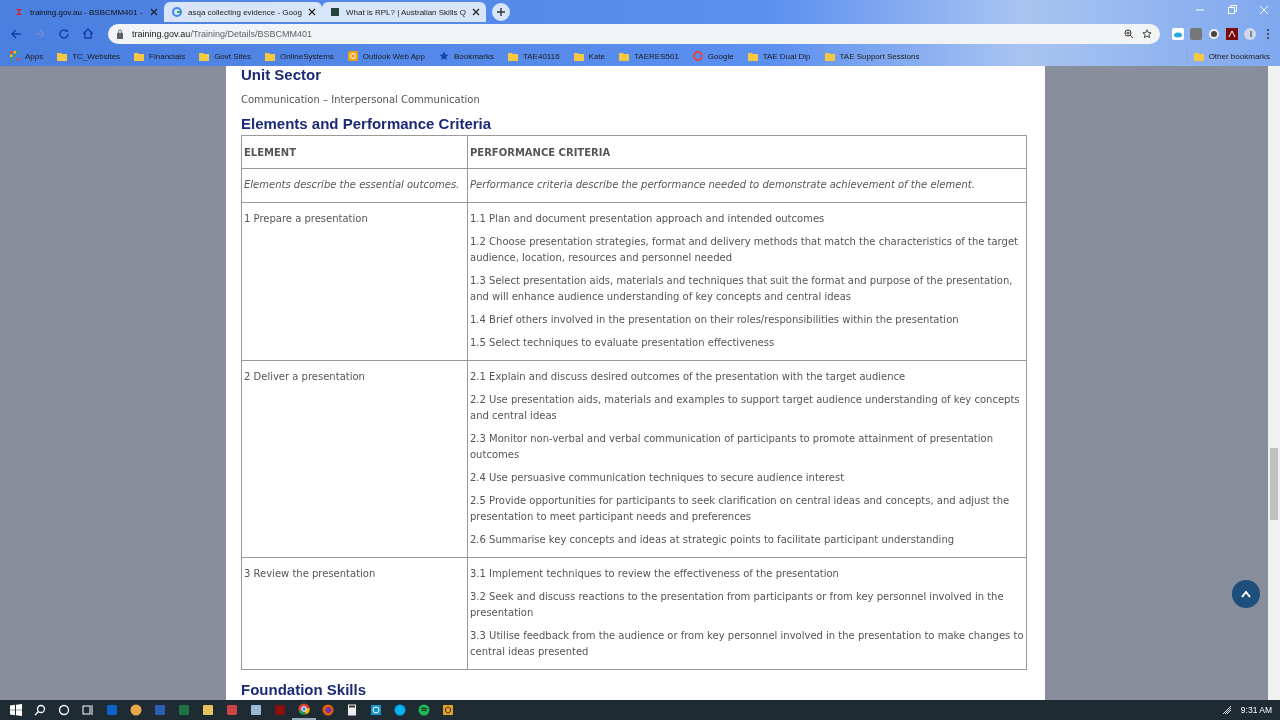  Describe the element at coordinates (16, 710) in the screenshot. I see `windows-icon` at that location.